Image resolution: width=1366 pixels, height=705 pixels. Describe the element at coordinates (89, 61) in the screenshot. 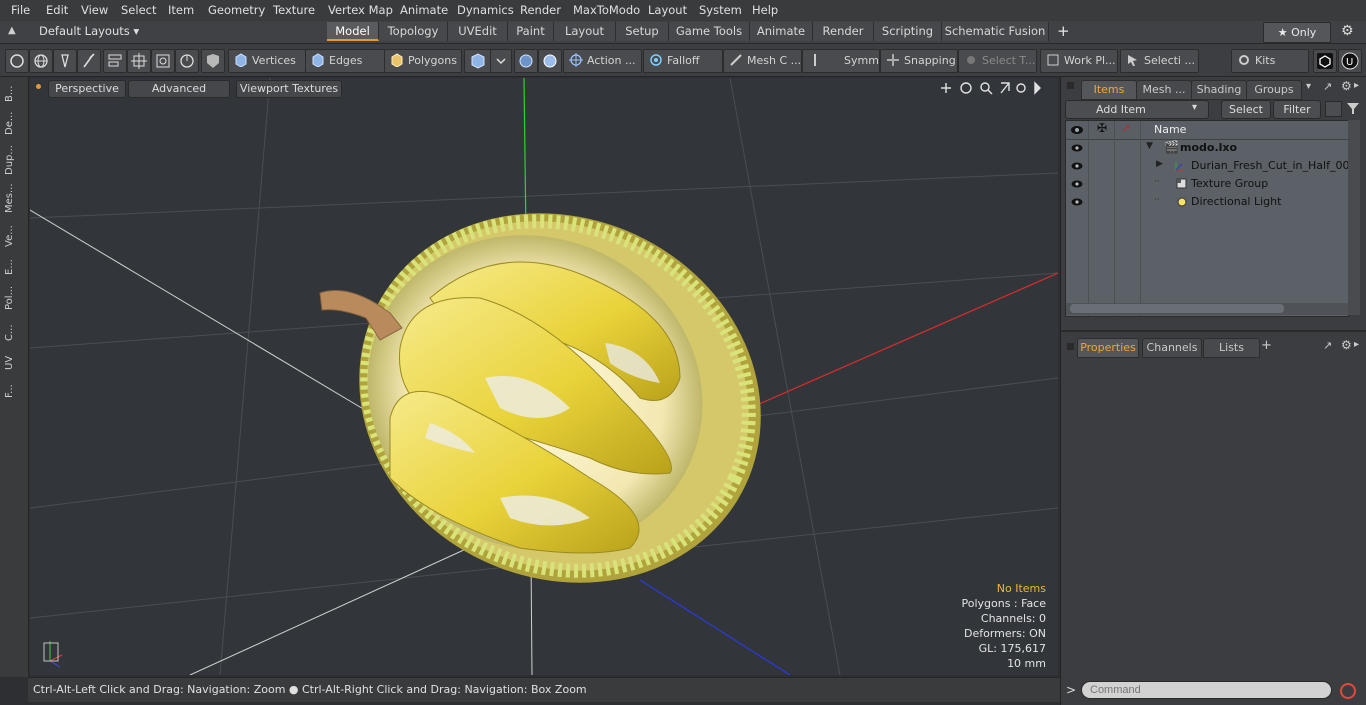

I see `brush-icon` at that location.